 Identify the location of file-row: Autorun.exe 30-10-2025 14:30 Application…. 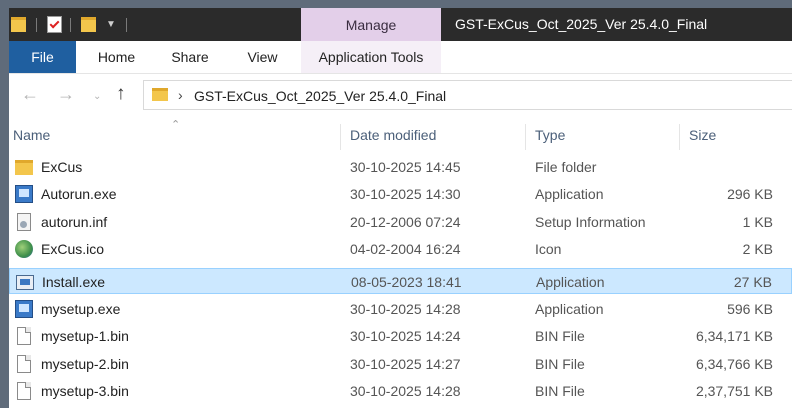
(400, 194).